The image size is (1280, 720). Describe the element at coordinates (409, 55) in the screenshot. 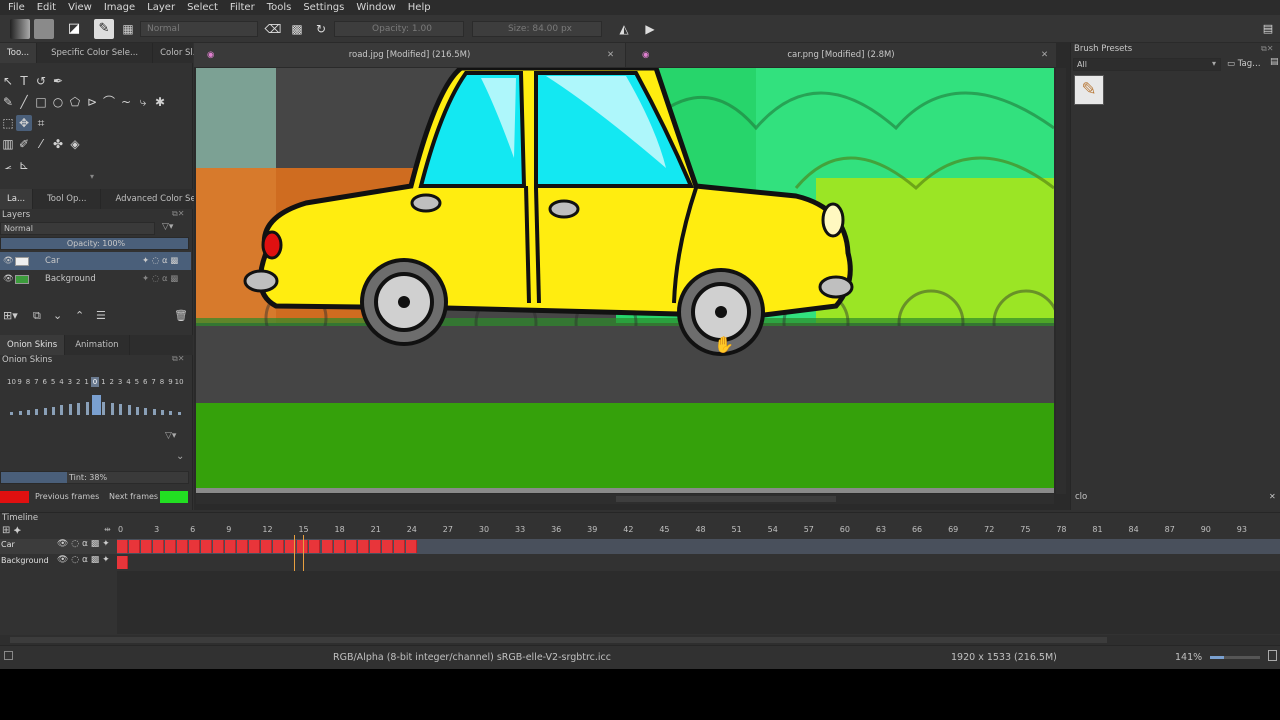

I see `document-tab-road: ◉ road.jpg [Modified] (216.5M) ✕` at that location.